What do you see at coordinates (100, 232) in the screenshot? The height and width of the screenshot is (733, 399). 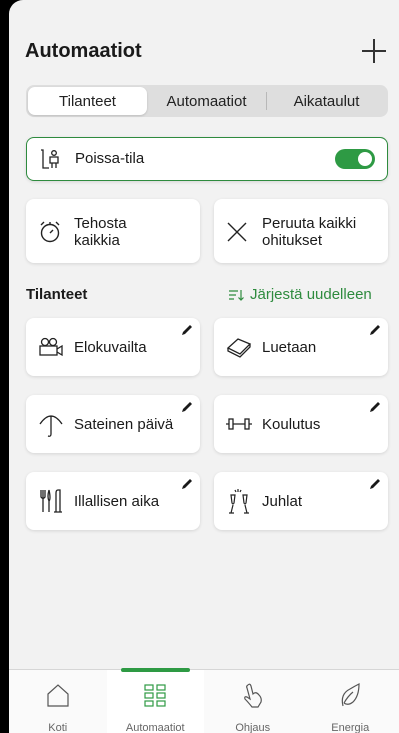 I see `boost-all-label: Tehosta kaikkia` at bounding box center [100, 232].